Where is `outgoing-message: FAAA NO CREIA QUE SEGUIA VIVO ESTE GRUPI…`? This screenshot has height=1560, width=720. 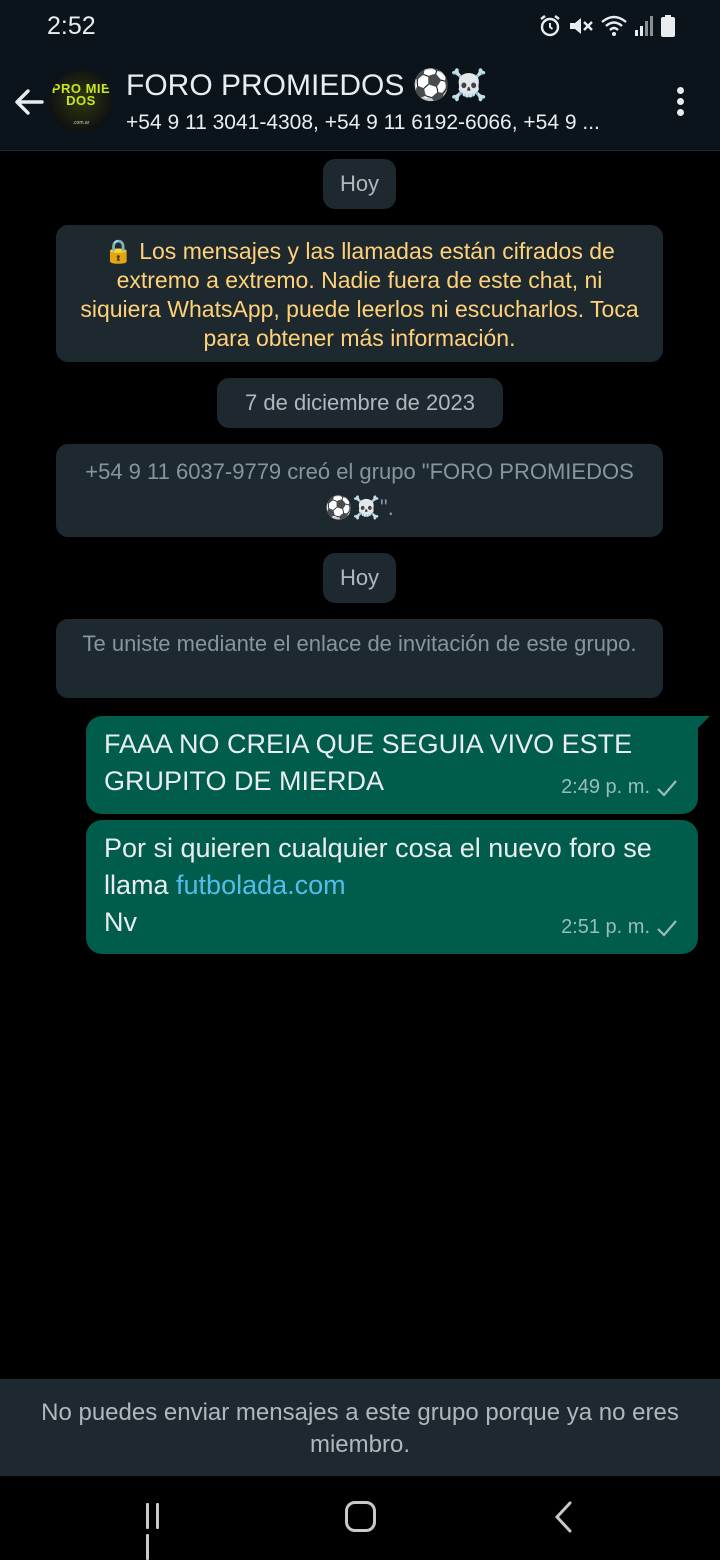 outgoing-message: FAAA NO CREIA QUE SEGUIA VIVO ESTE GRUPI… is located at coordinates (392, 765).